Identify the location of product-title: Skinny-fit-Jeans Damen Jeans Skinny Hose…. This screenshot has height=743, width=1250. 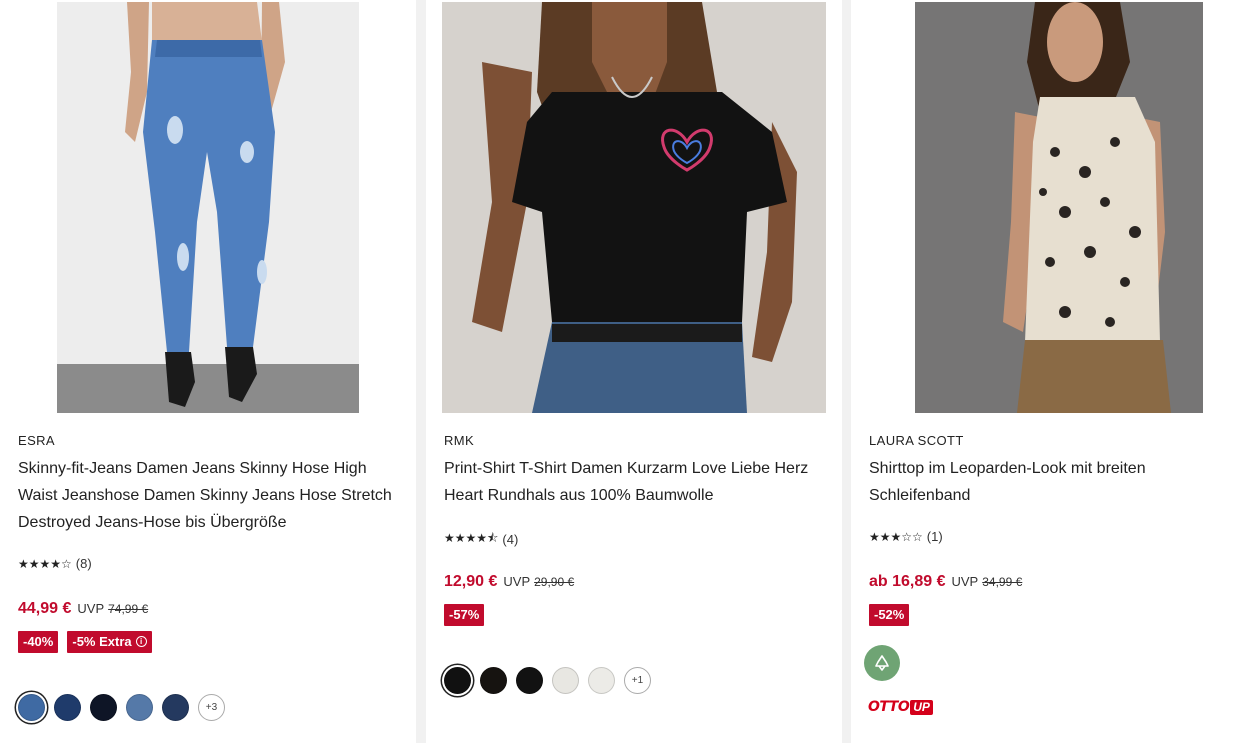
(208, 495).